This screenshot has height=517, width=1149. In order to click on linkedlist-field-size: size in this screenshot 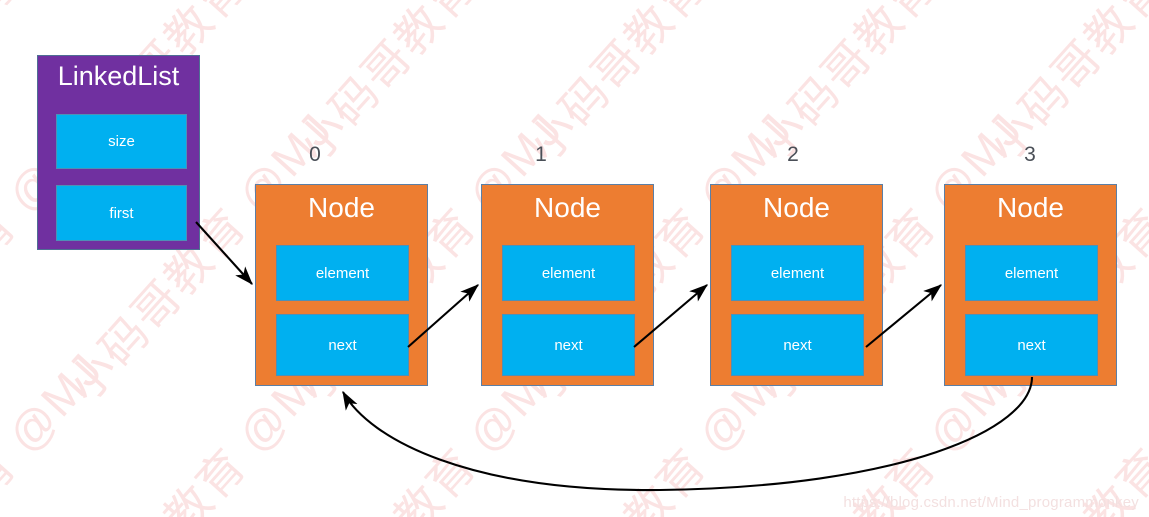, I will do `click(121, 141)`.